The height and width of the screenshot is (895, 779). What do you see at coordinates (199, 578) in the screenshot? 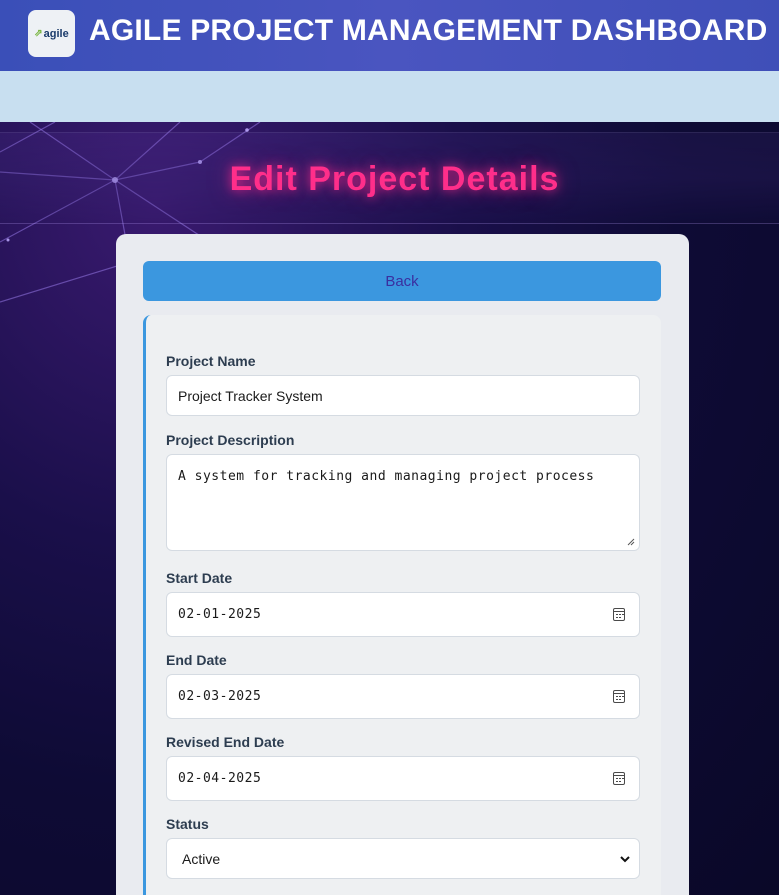
I see `start-date-label: Start Date` at bounding box center [199, 578].